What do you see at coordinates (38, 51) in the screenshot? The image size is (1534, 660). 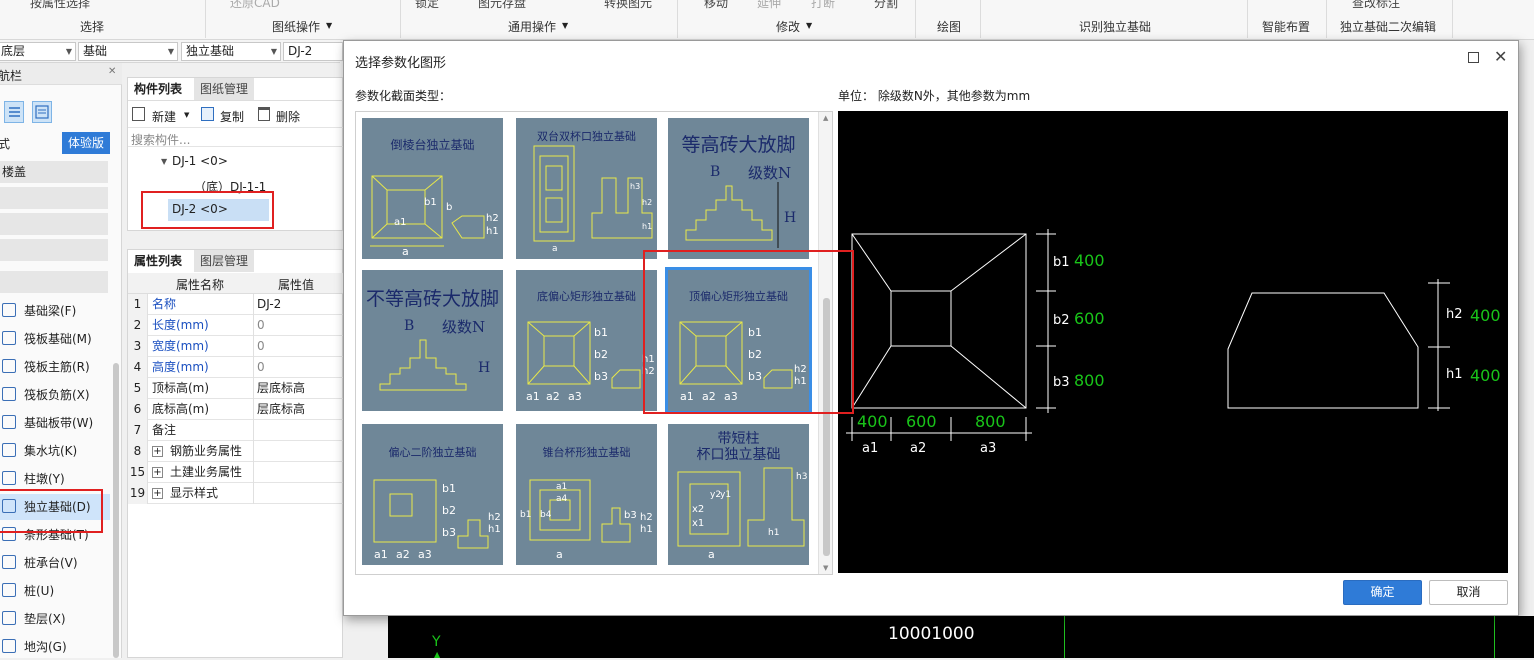 I see `layer-select: 底层 ▼` at bounding box center [38, 51].